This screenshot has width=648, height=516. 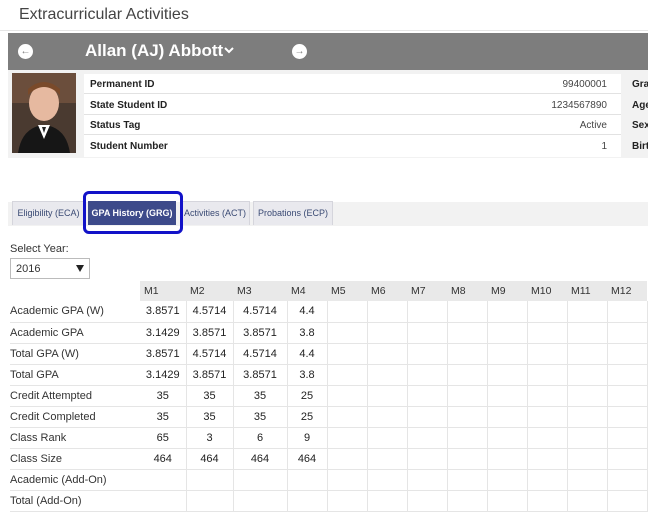 What do you see at coordinates (75, 396) in the screenshot?
I see `row-label: Credit Attempted` at bounding box center [75, 396].